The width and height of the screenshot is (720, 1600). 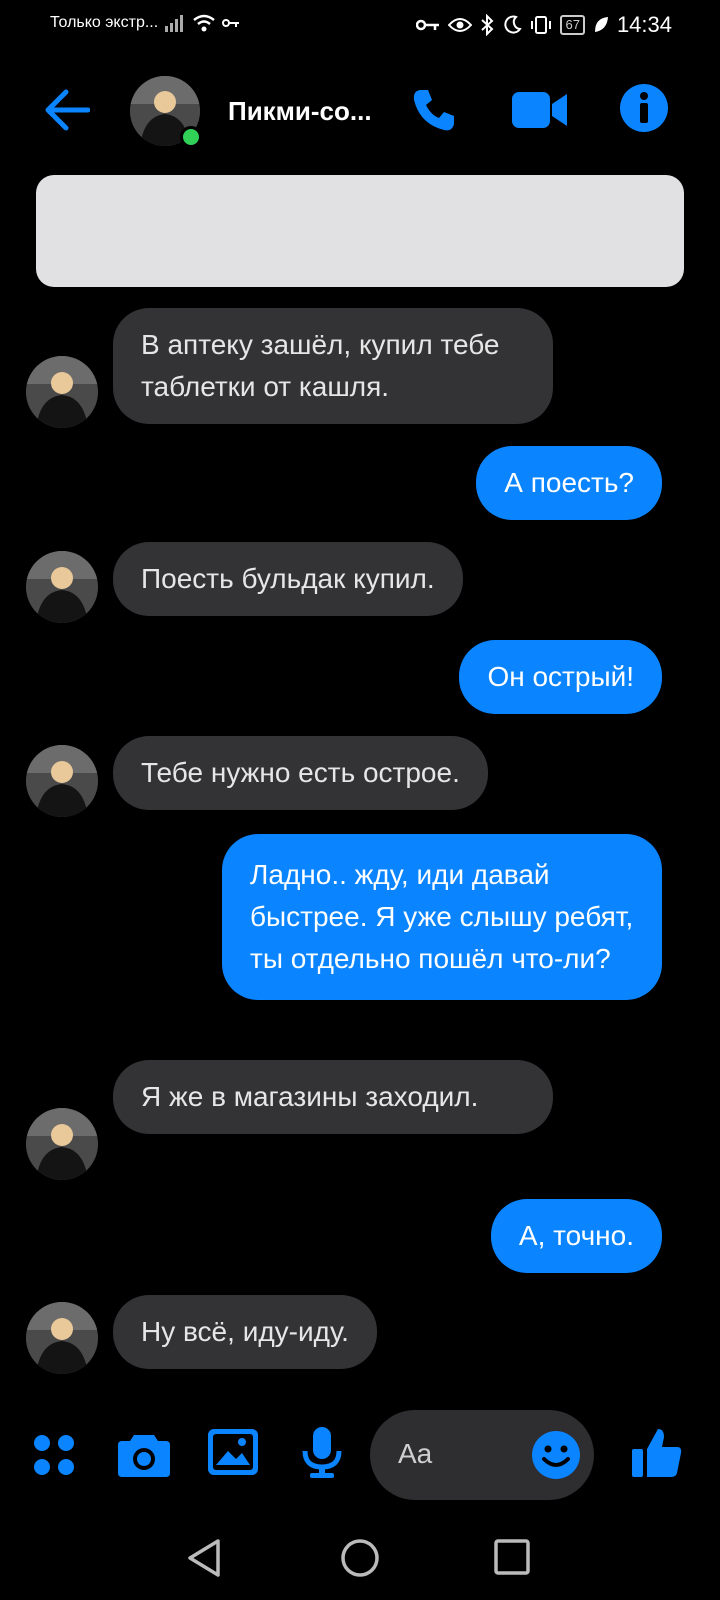 What do you see at coordinates (487, 25) in the screenshot?
I see `bluetooth-icon` at bounding box center [487, 25].